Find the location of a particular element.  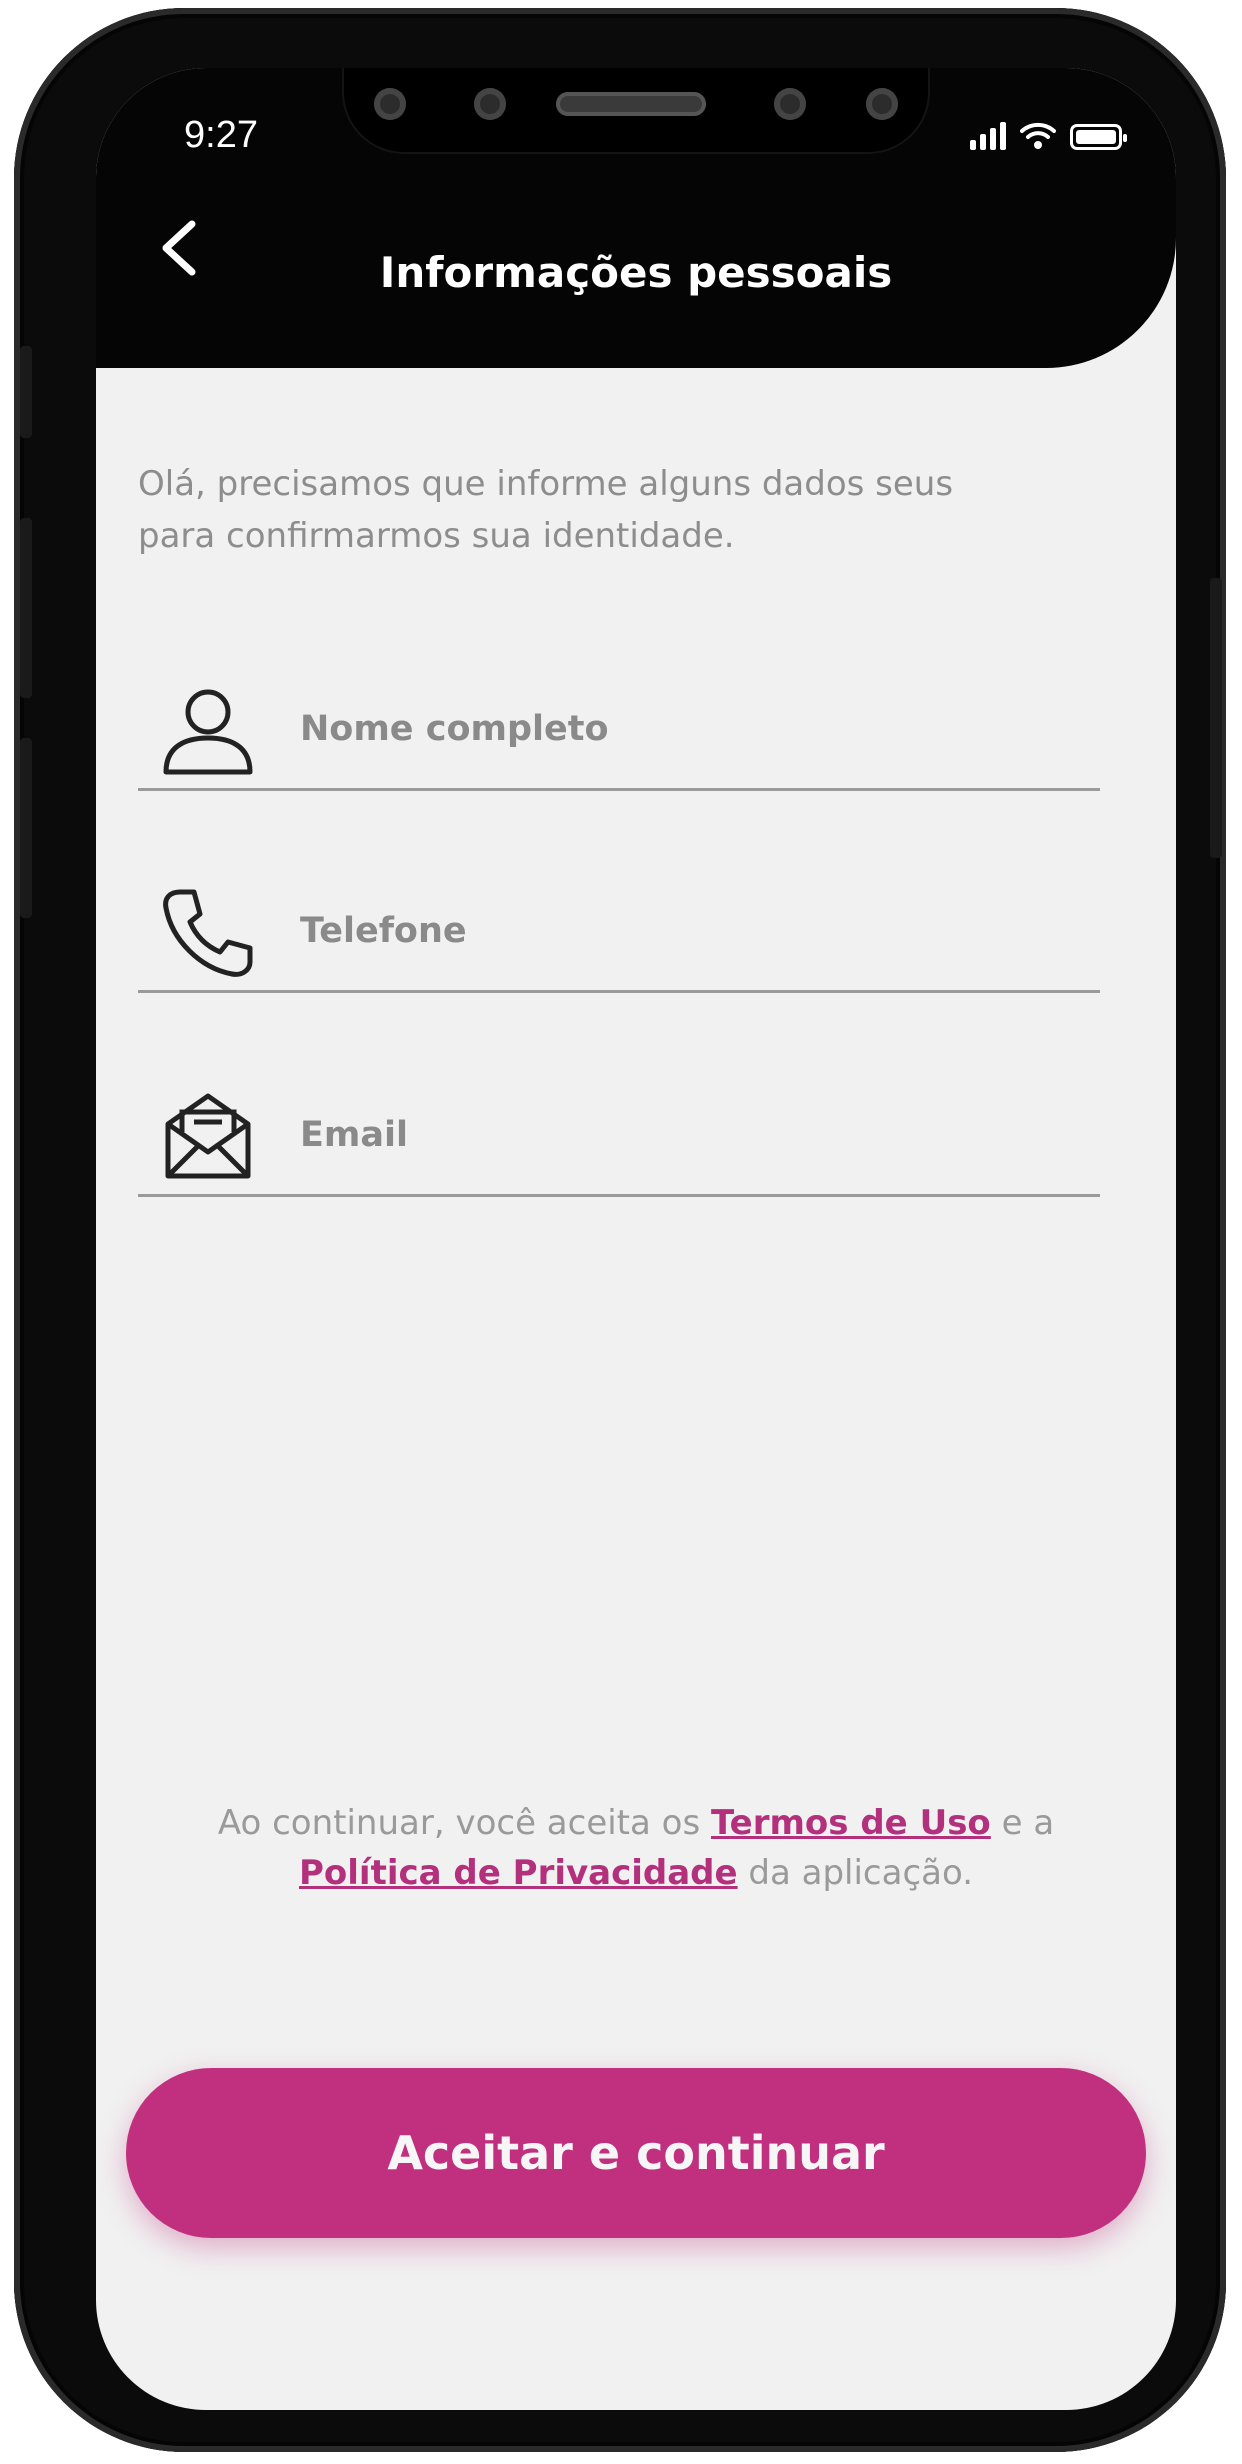

notch is located at coordinates (636, 110).